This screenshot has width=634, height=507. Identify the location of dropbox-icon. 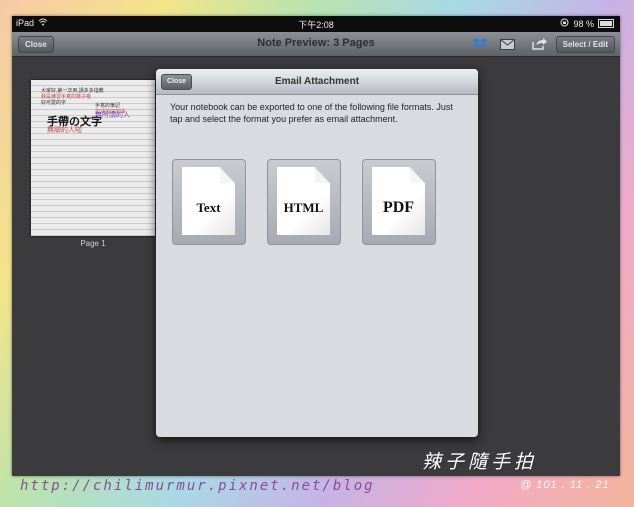
(480, 43).